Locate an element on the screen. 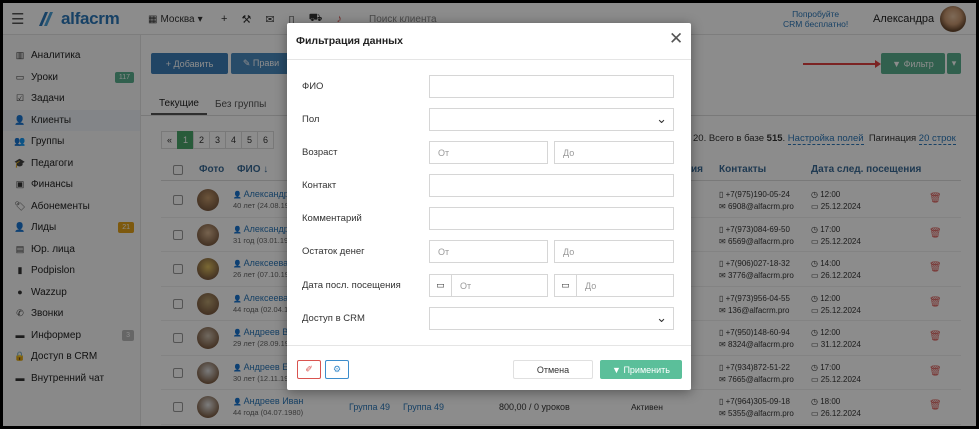 This screenshot has width=979, height=429. contact-input is located at coordinates (551, 185).